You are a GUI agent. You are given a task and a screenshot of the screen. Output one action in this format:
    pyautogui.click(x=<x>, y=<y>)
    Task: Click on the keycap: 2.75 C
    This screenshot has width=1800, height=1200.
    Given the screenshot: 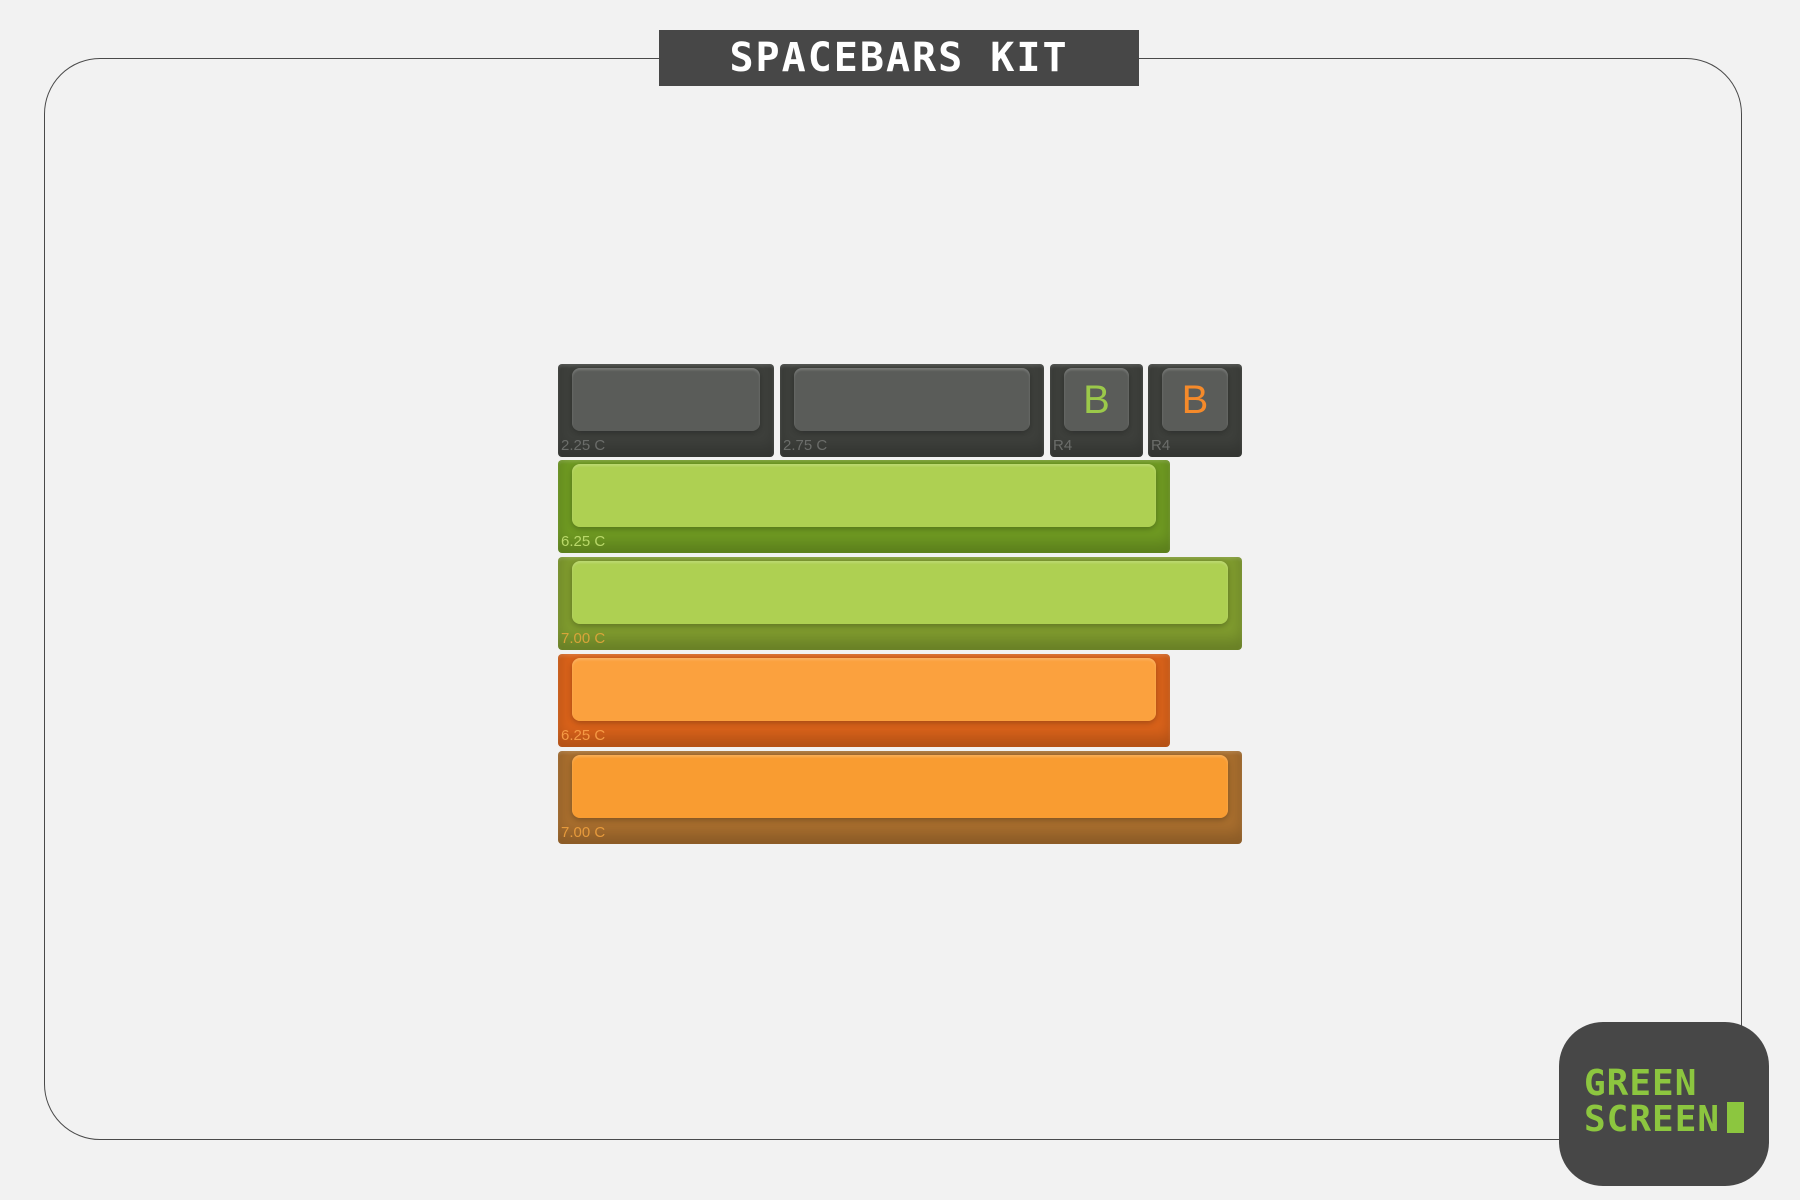 What is the action you would take?
    pyautogui.click(x=912, y=410)
    